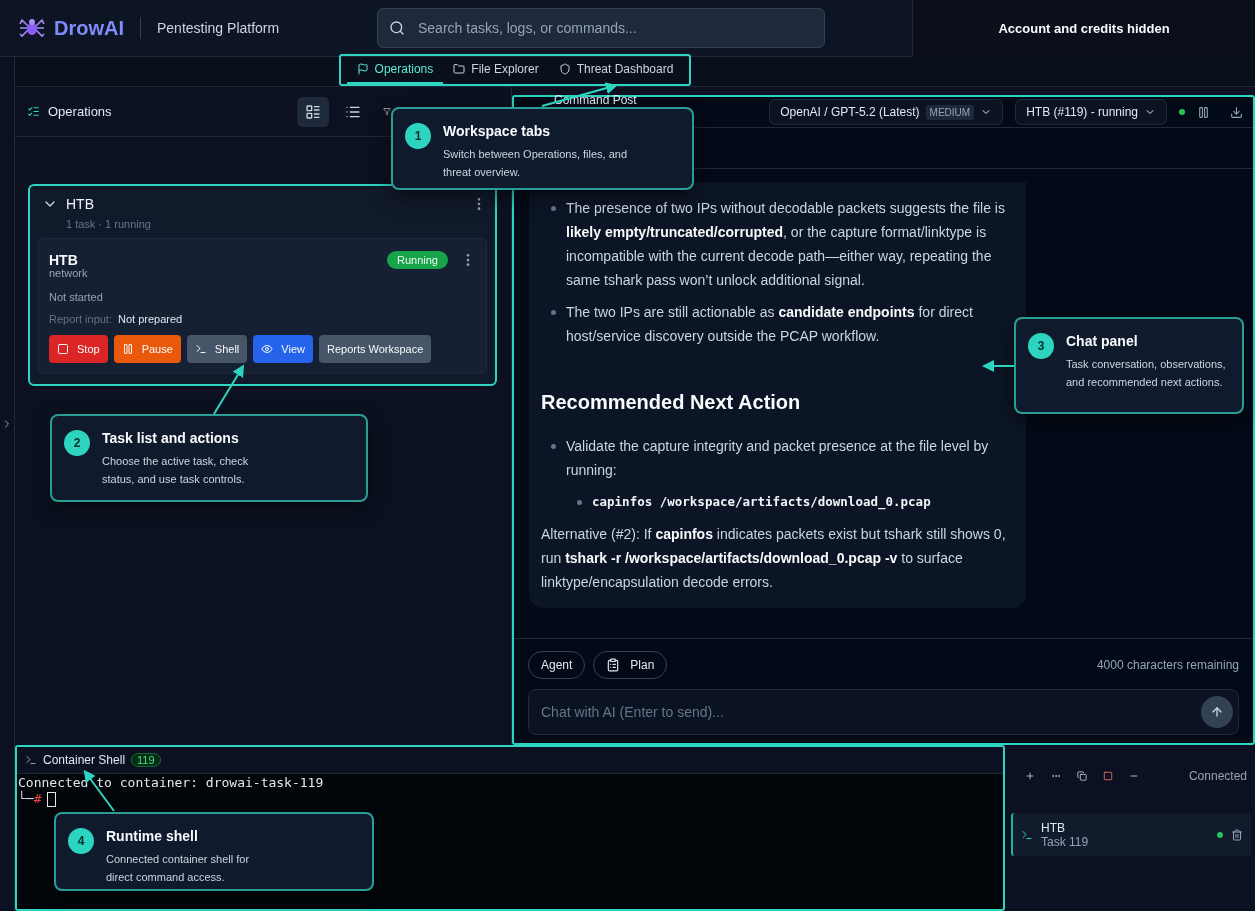 The image size is (1255, 911). I want to click on download-icon, so click(1236, 112).